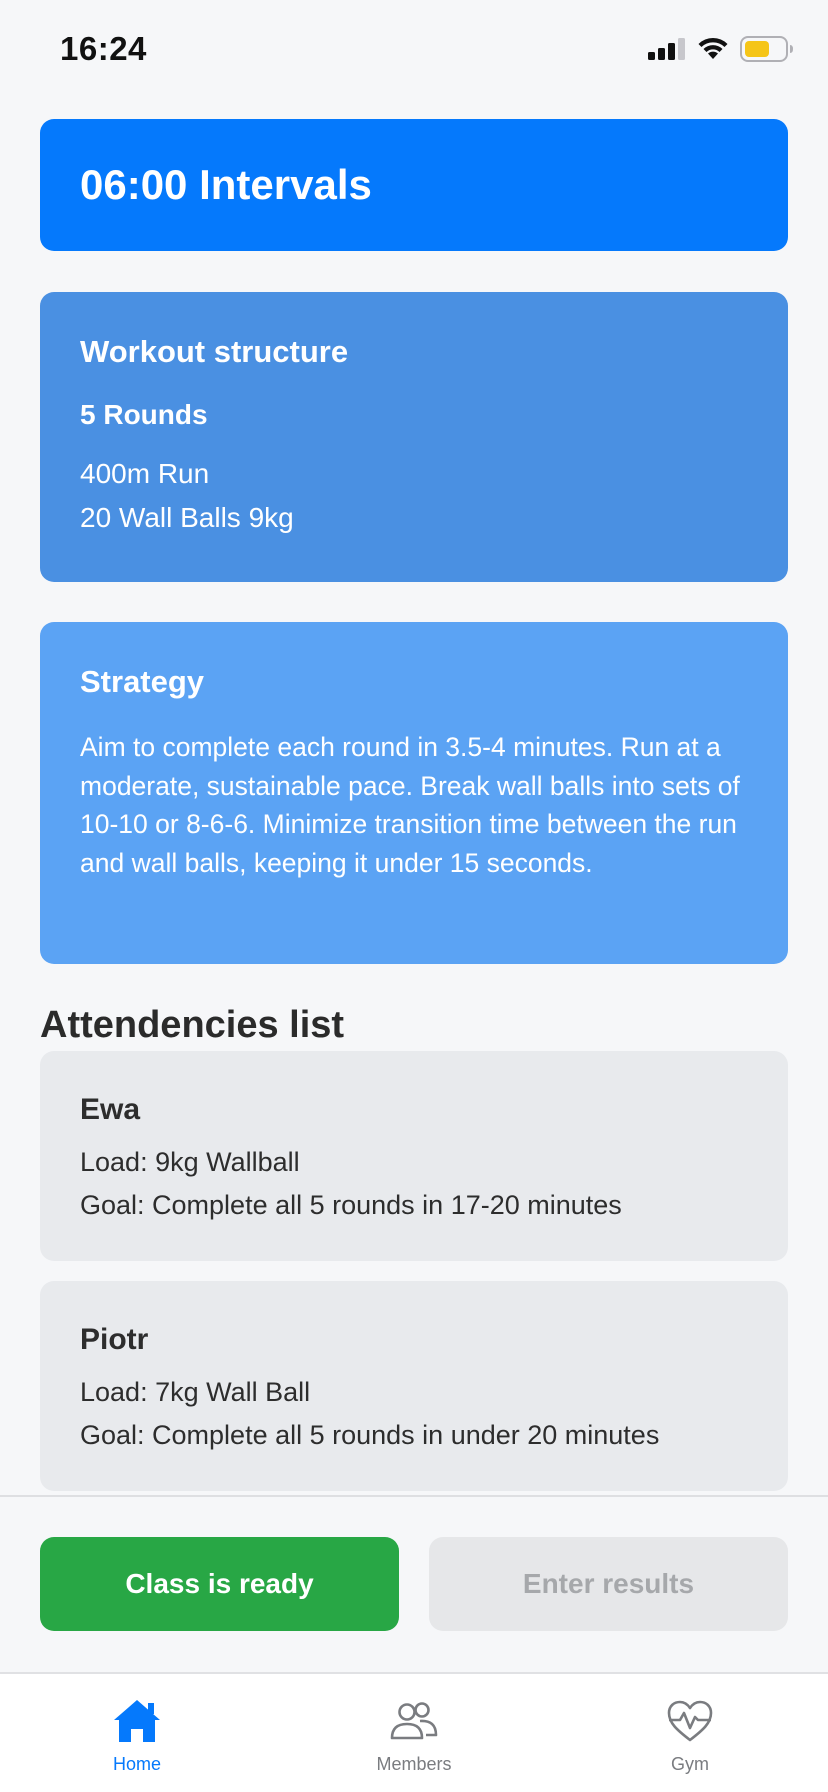 The height and width of the screenshot is (1792, 828). I want to click on status-time: 16:24, so click(103, 48).